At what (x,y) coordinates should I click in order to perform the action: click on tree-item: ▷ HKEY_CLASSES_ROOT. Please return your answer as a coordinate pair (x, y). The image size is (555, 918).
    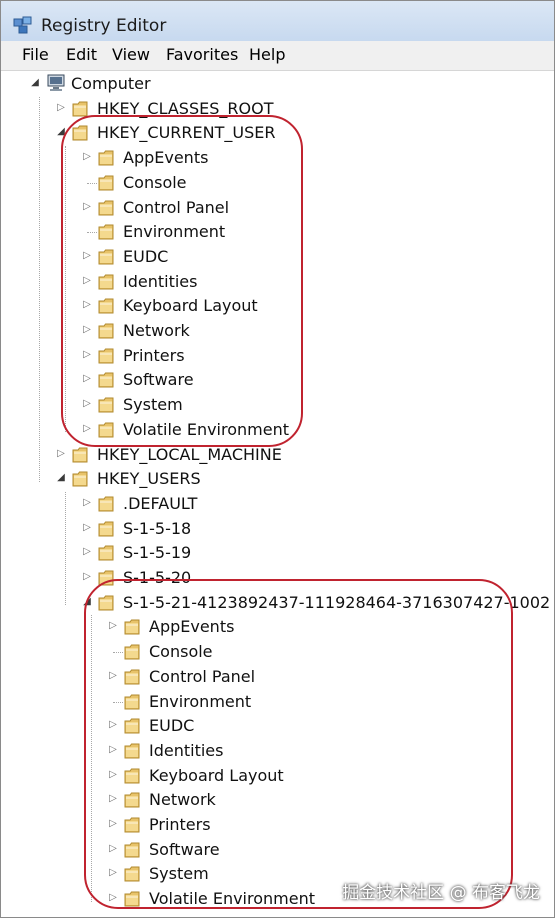
    Looking at the image, I should click on (276, 109).